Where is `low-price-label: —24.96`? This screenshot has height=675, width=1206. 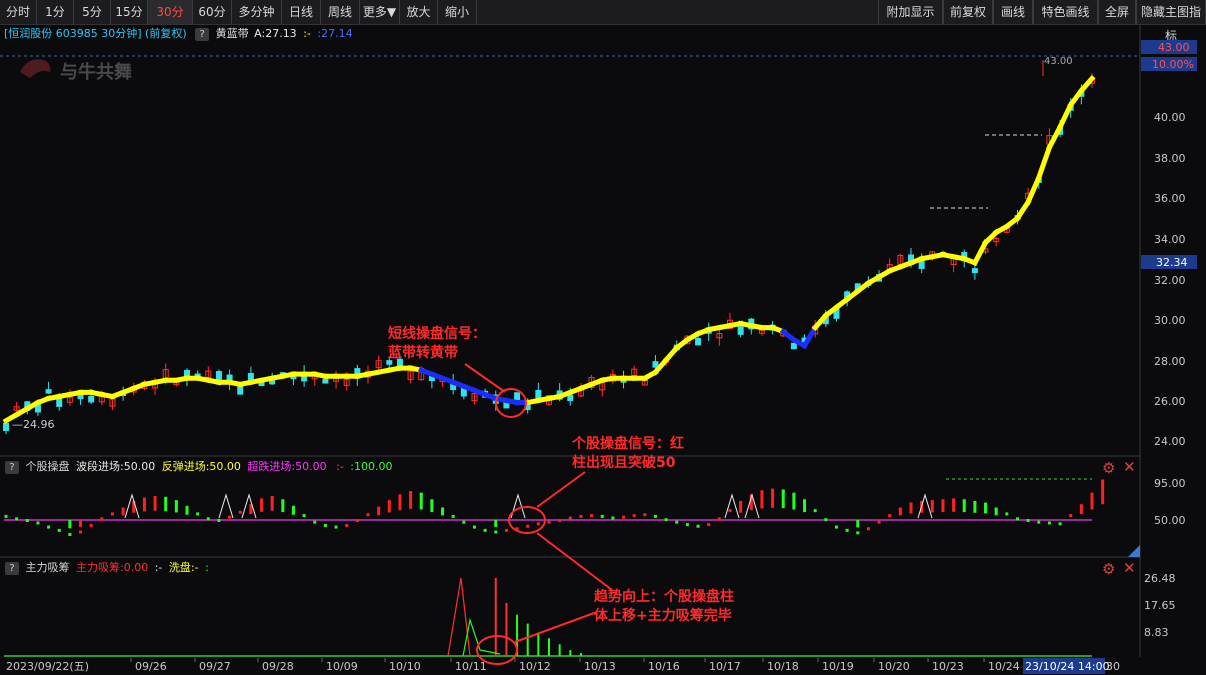
low-price-label: —24.96 is located at coordinates (33, 424).